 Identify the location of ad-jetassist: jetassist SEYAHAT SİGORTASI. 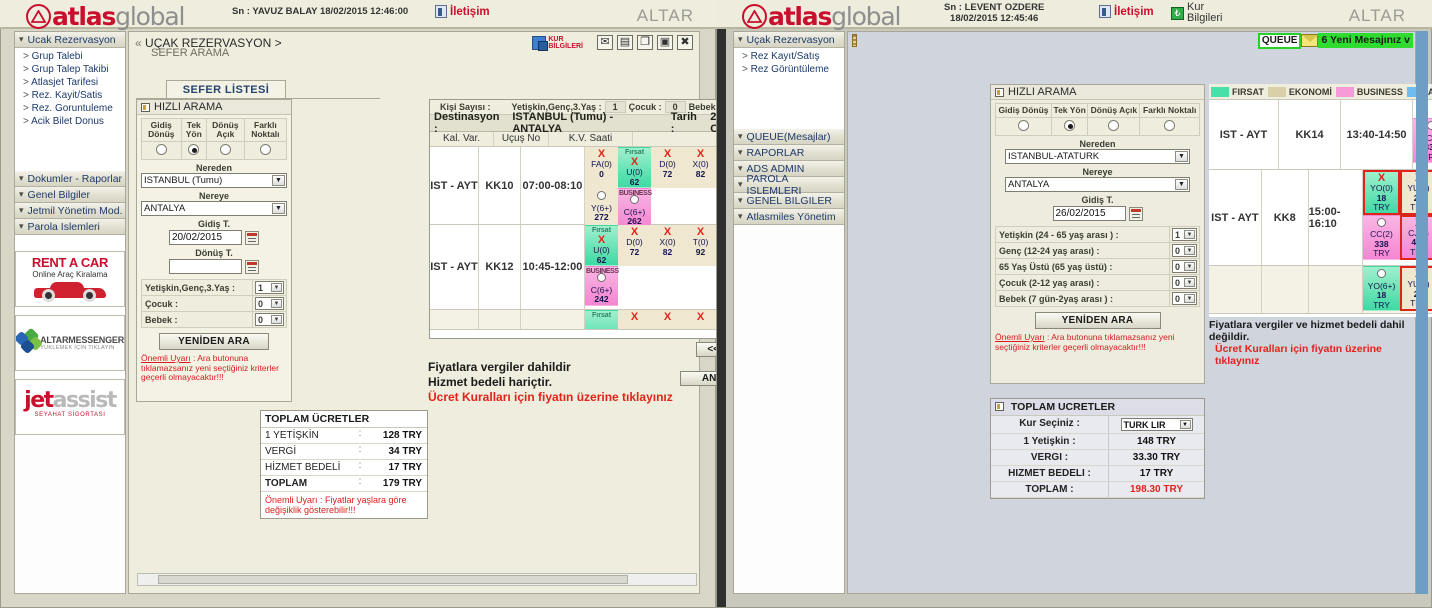
(70, 407).